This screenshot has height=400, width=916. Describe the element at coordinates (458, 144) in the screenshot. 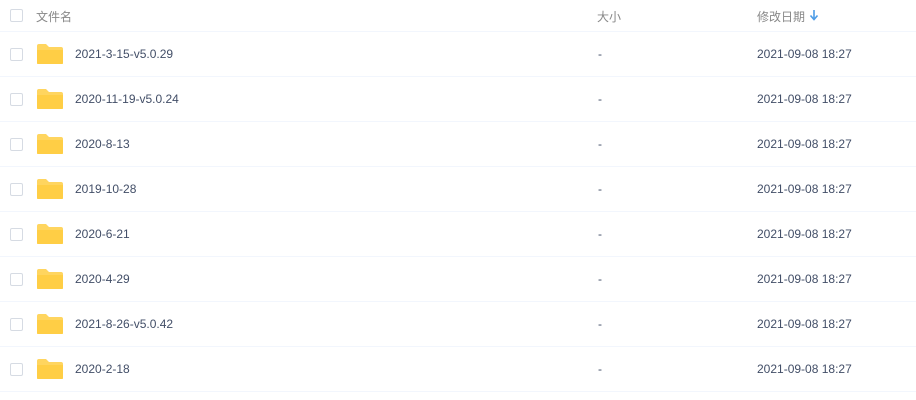

I see `file-row: 2020-8-13 - 2021-09-08 18:27` at that location.